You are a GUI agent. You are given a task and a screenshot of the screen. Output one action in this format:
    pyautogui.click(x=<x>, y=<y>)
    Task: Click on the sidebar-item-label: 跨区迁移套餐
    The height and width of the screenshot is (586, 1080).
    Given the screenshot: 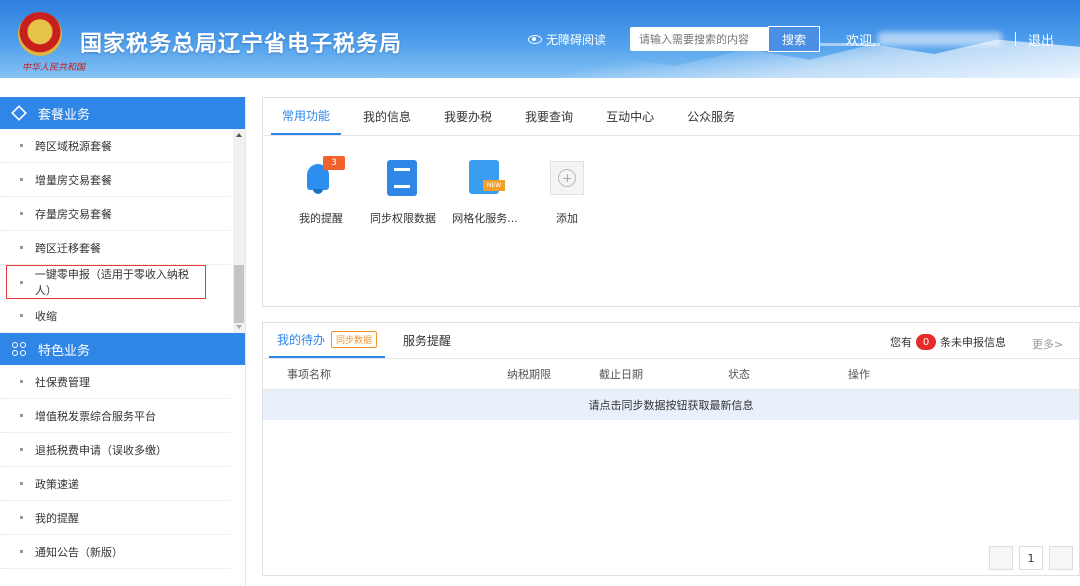 What is the action you would take?
    pyautogui.click(x=68, y=248)
    